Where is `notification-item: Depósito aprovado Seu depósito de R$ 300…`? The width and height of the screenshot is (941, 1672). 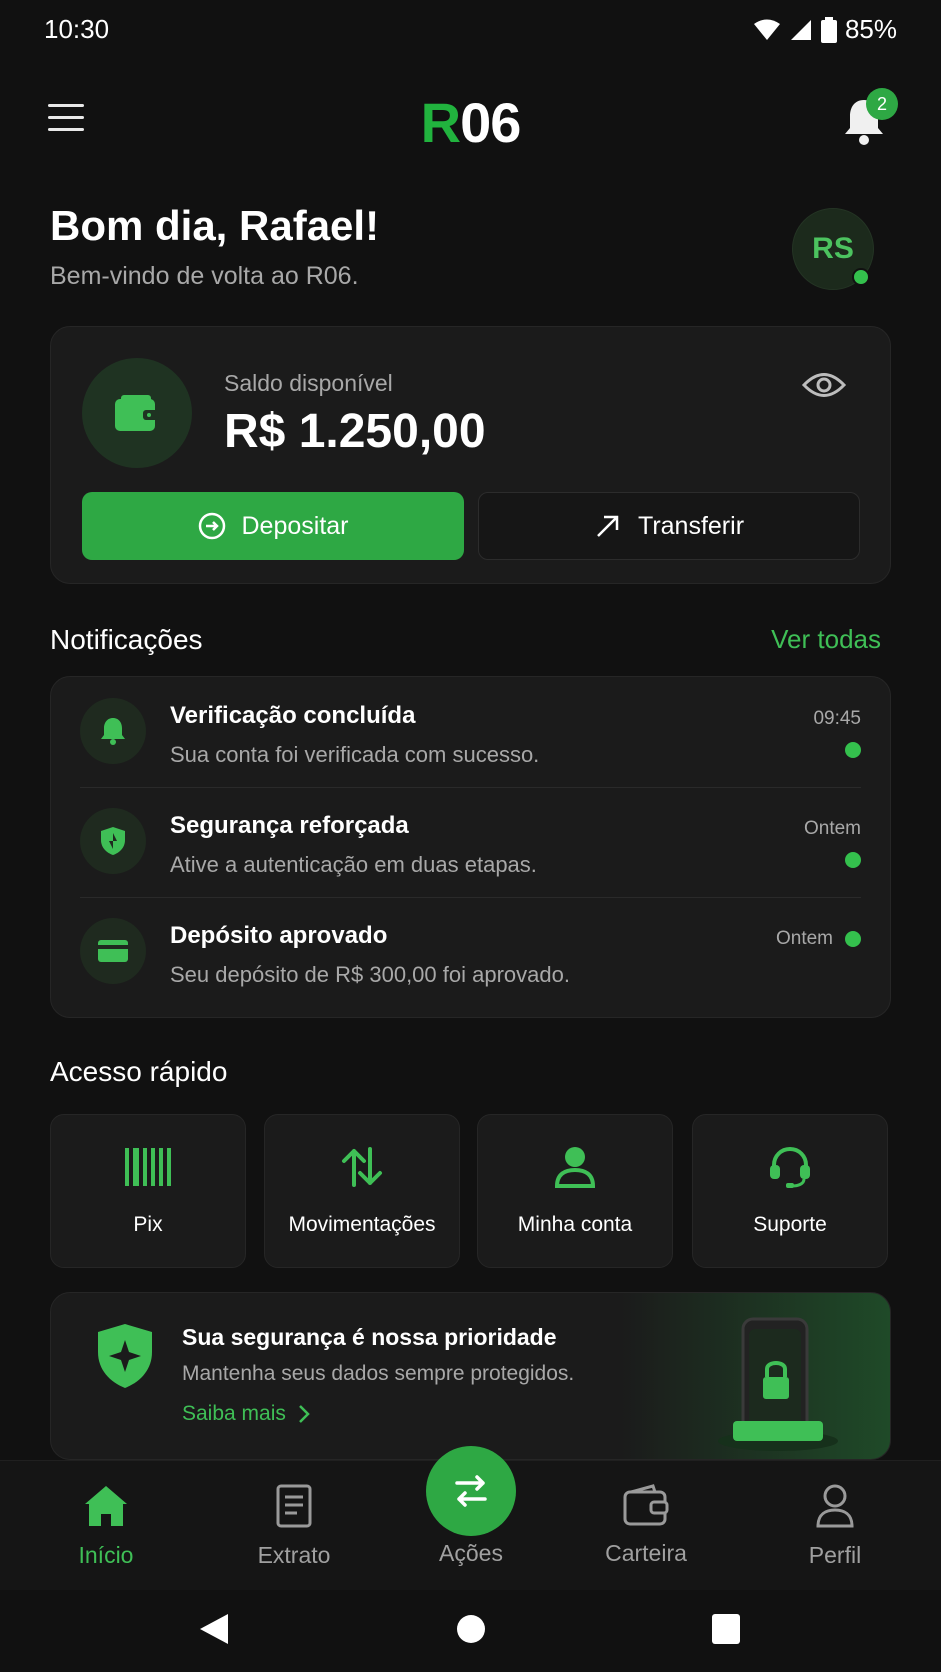
notification-item: Depósito aprovado Seu depósito de R$ 300… is located at coordinates (470, 953).